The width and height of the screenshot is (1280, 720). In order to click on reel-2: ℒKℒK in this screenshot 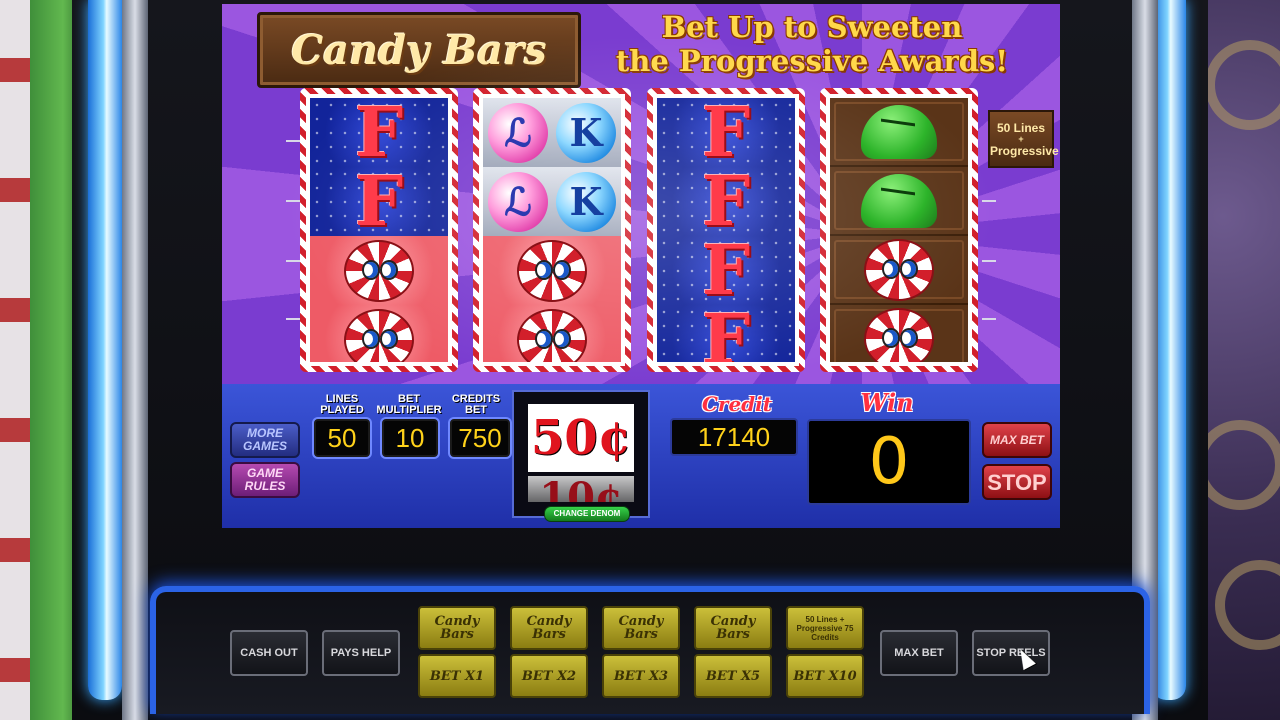, I will do `click(552, 230)`.